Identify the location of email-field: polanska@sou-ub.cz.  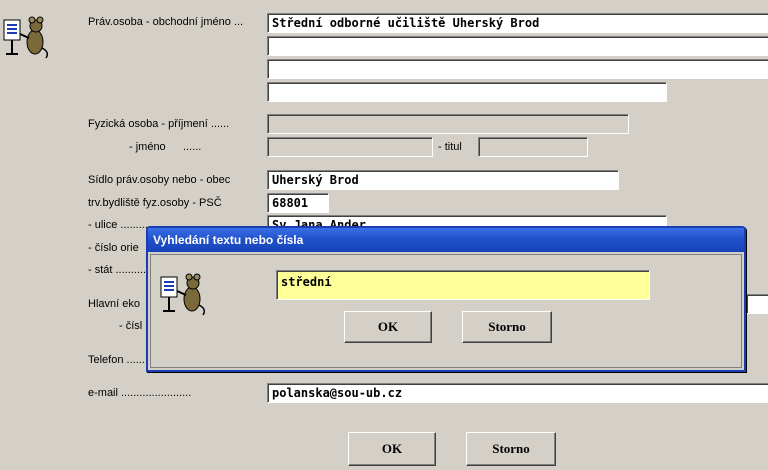
(517, 393).